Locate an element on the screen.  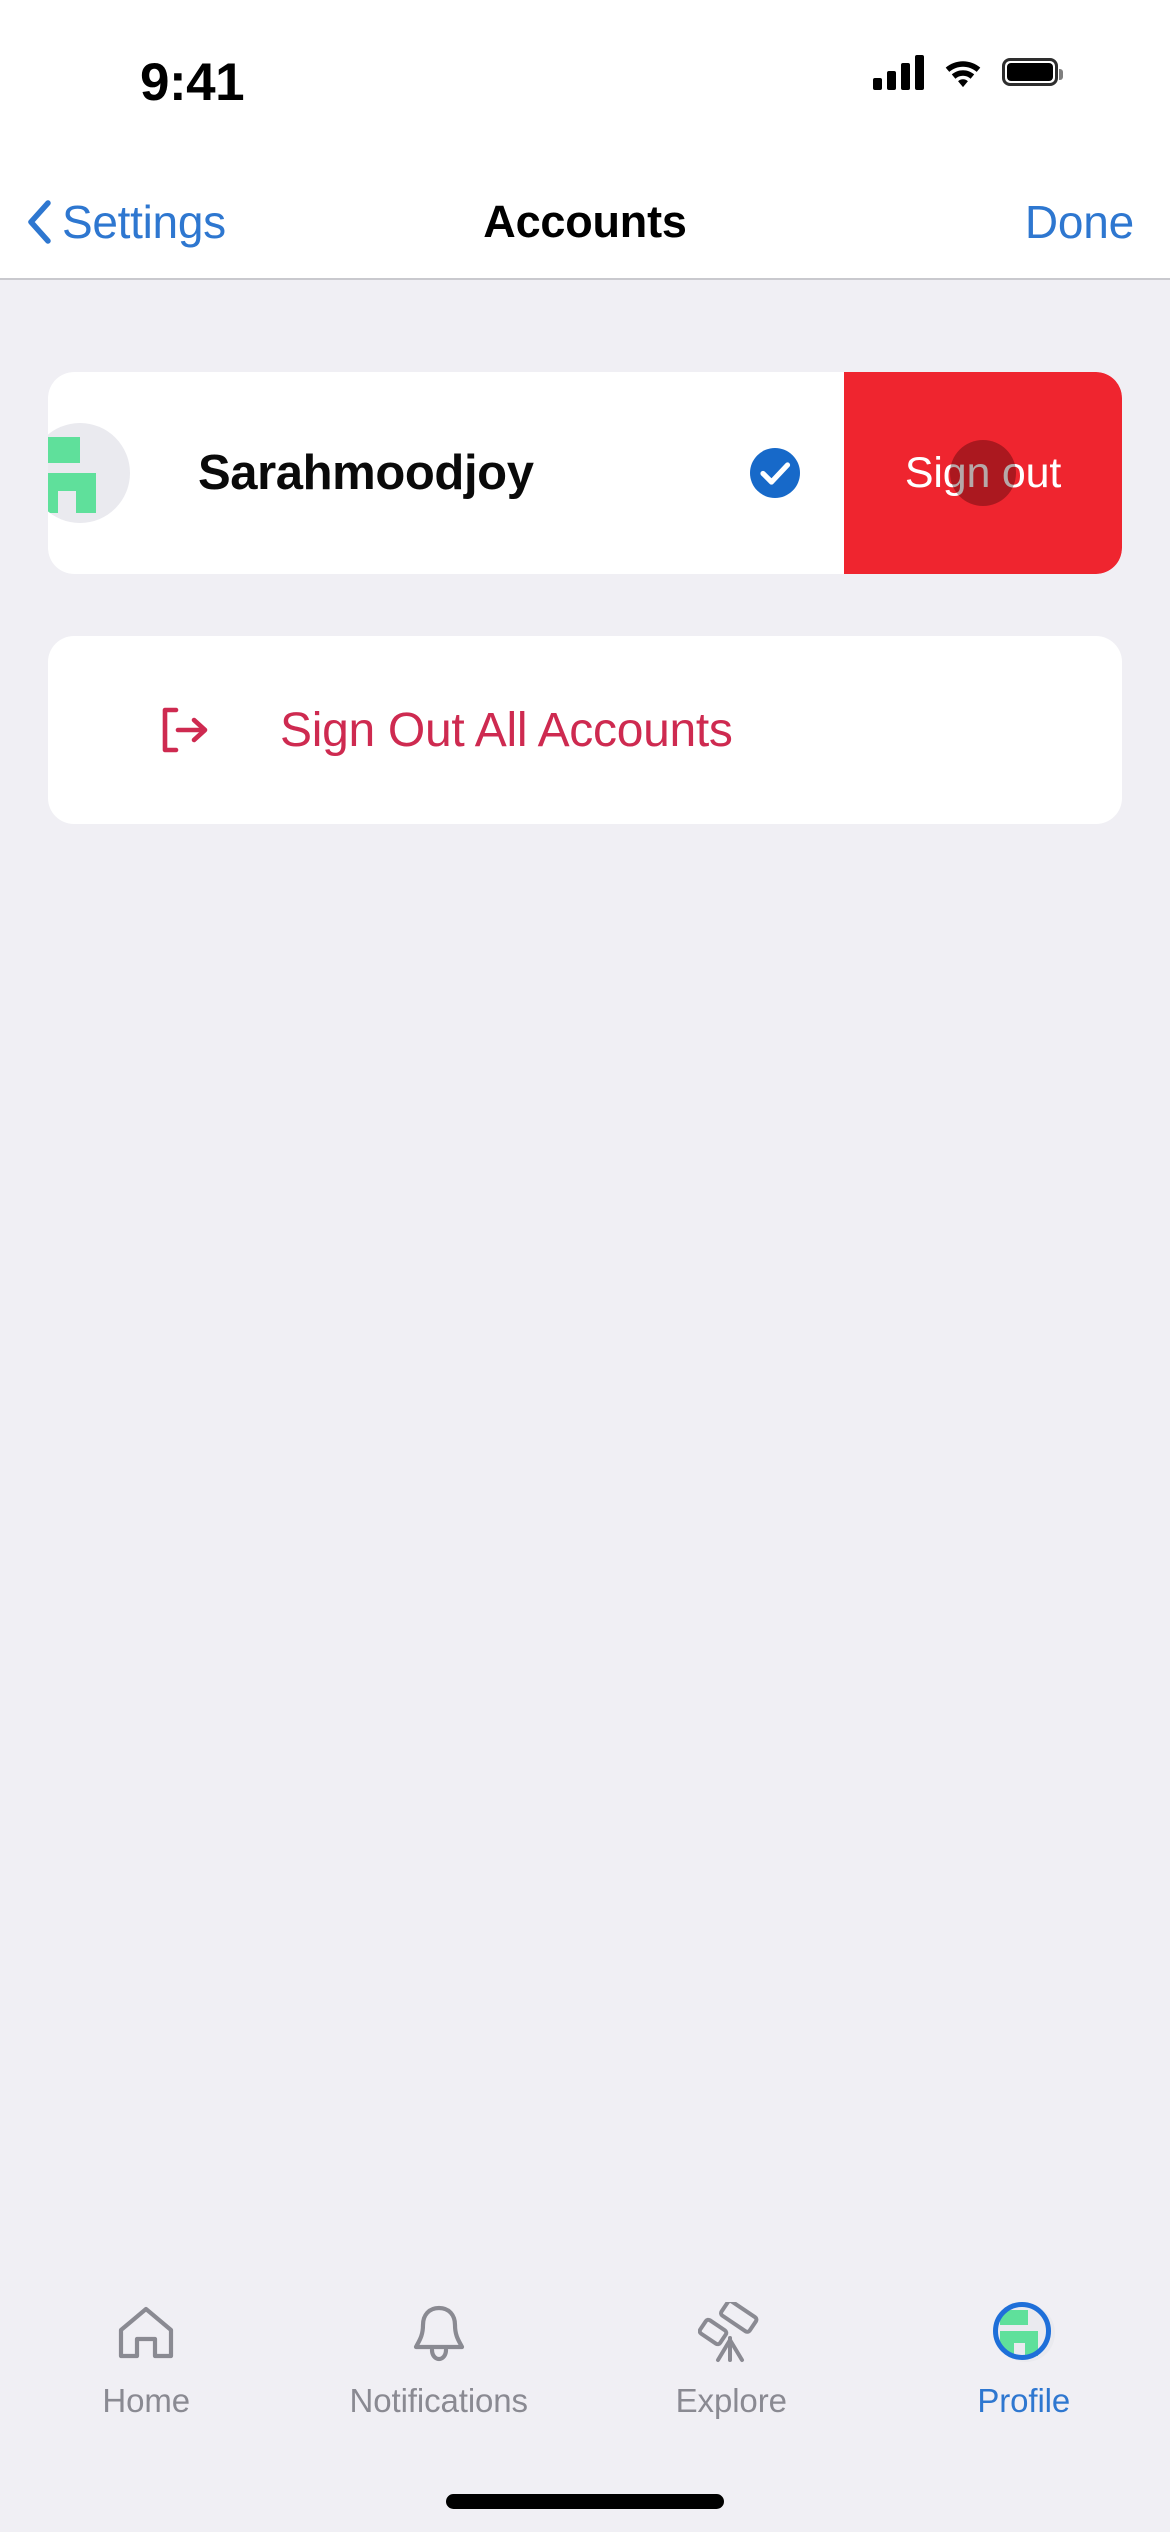
avatar-circle is located at coordinates (89, 473).